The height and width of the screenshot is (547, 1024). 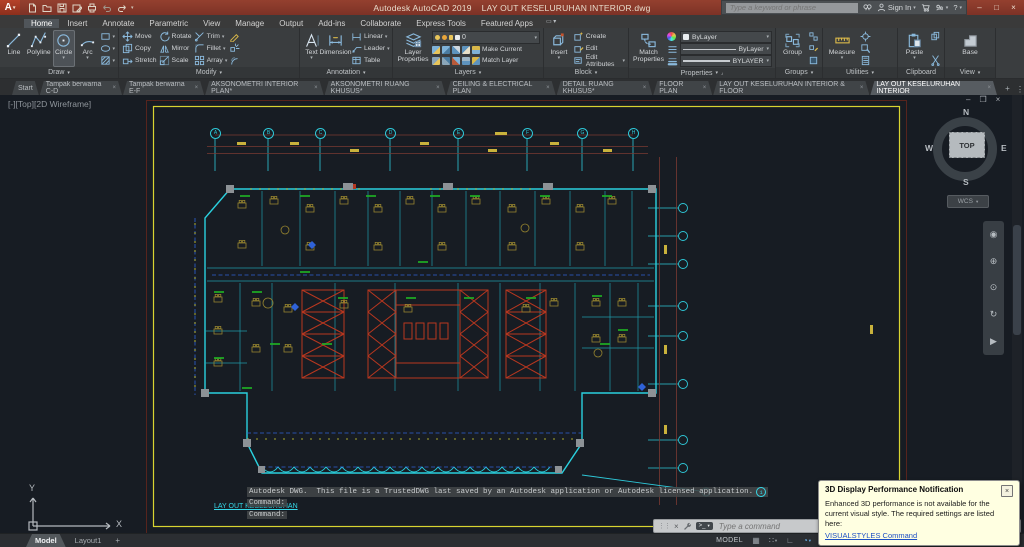 What do you see at coordinates (941, 7) in the screenshot?
I see `autodesk-360-icon: ▾` at bounding box center [941, 7].